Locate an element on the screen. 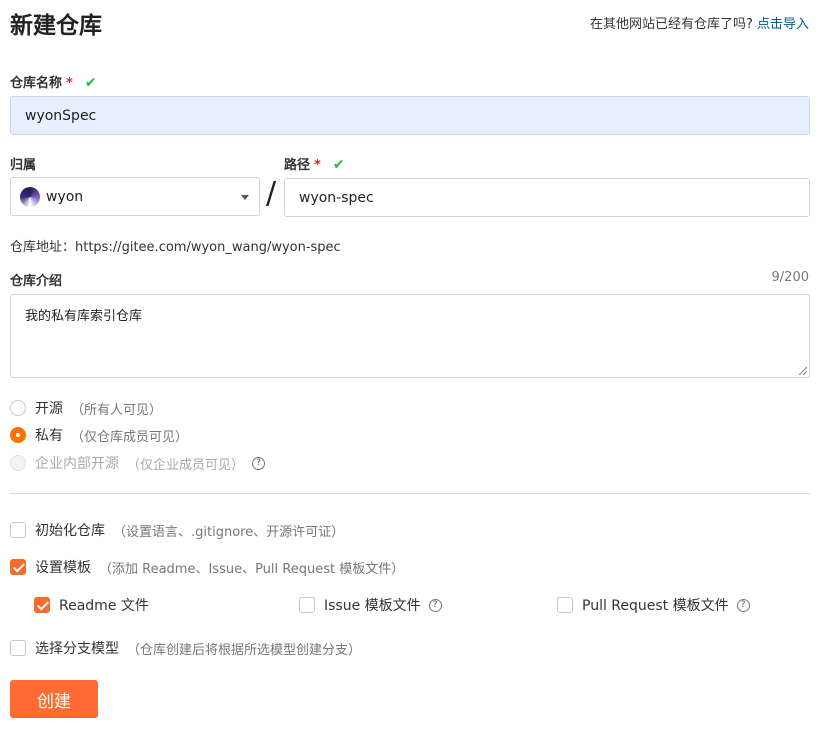 This screenshot has height=750, width=827. owner-value: wyon is located at coordinates (65, 196).